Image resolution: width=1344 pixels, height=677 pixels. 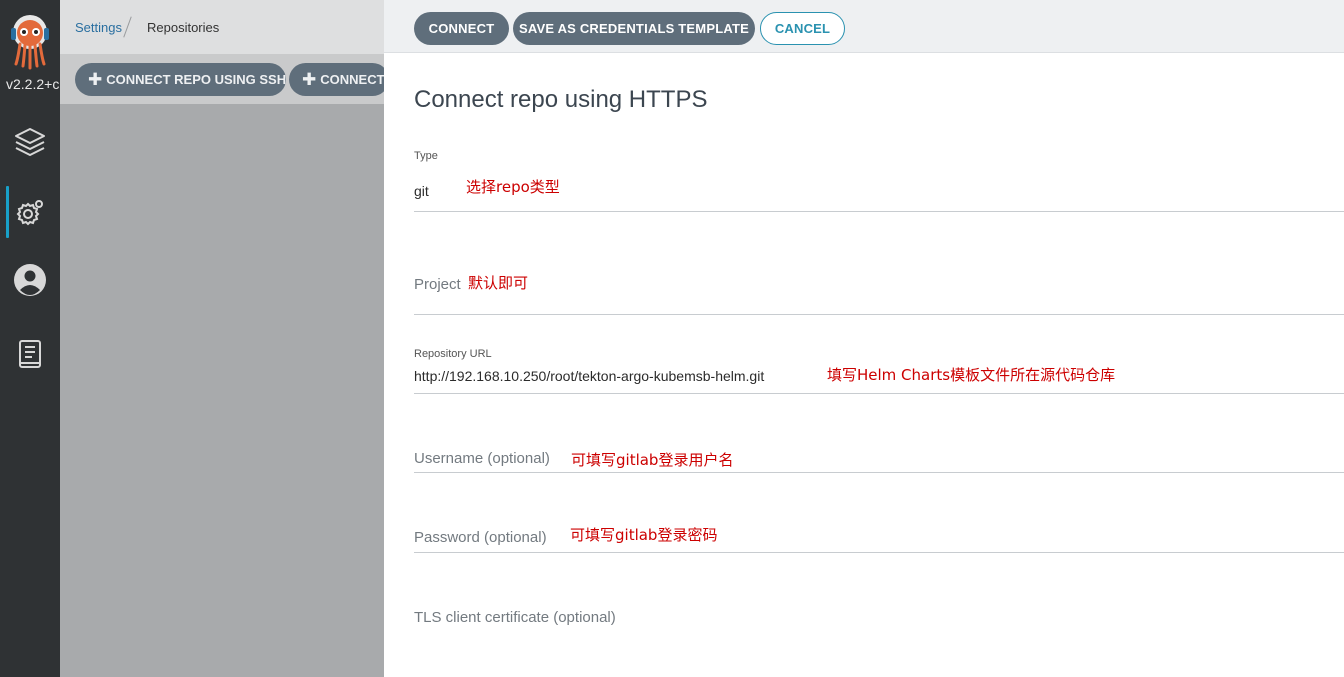 What do you see at coordinates (879, 393) in the screenshot?
I see `repository-url-underline` at bounding box center [879, 393].